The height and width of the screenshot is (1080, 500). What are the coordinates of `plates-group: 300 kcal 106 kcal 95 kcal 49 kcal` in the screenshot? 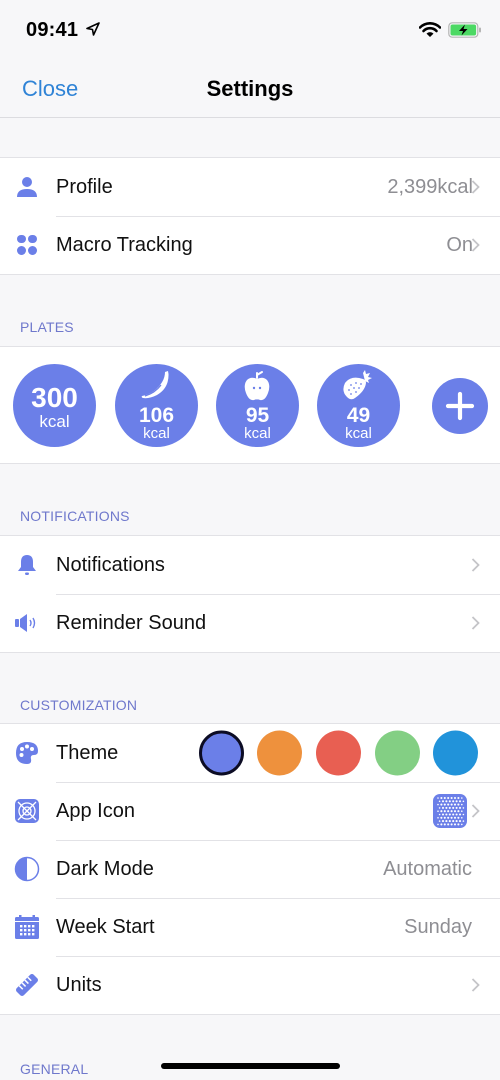 It's located at (250, 405).